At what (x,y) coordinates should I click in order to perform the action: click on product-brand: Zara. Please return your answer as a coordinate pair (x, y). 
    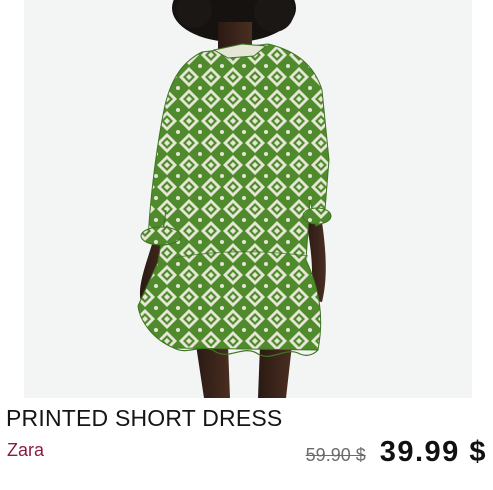
    Looking at the image, I should click on (25, 450).